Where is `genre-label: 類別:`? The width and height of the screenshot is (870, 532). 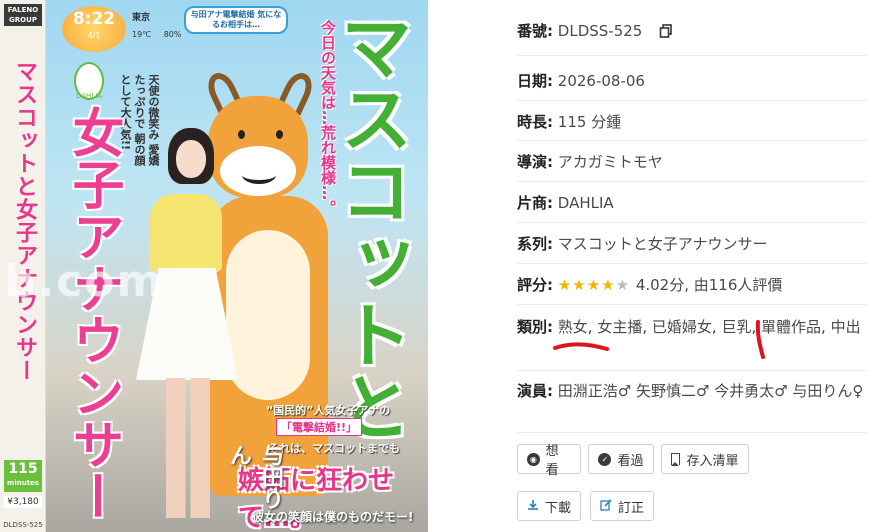 genre-label: 類別: is located at coordinates (535, 327).